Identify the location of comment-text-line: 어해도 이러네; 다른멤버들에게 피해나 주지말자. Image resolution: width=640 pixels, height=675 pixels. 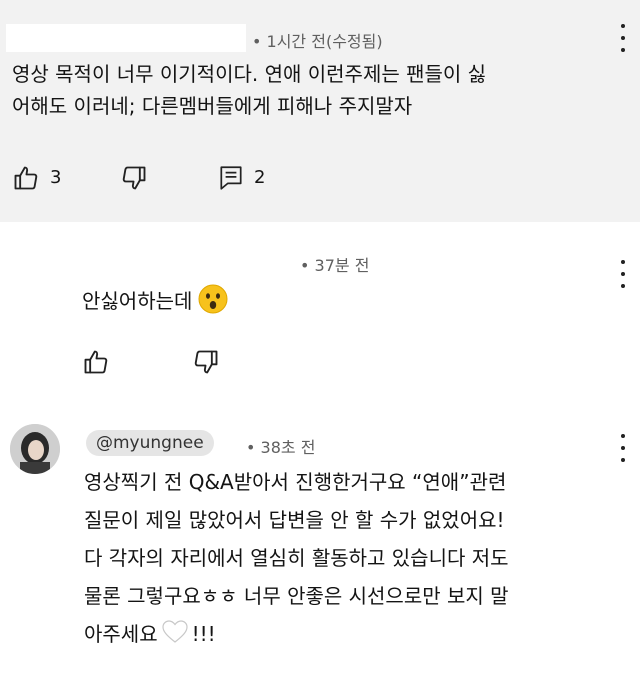
(212, 106).